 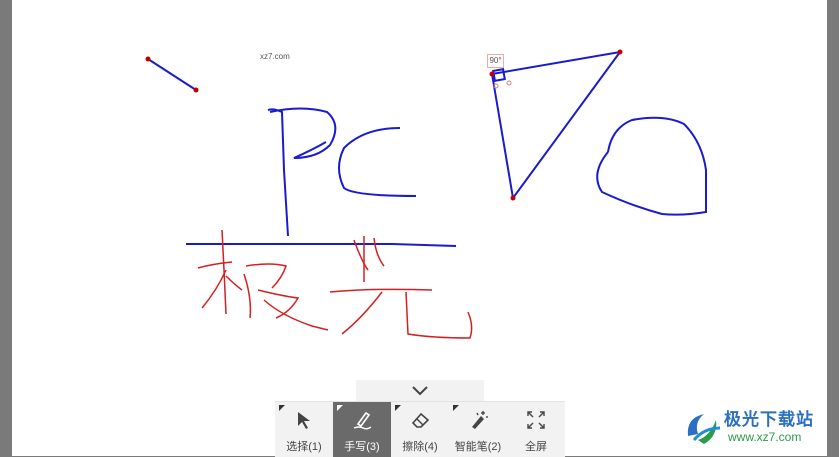 I want to click on handwrite-tool-button: 手写(3), so click(x=362, y=429).